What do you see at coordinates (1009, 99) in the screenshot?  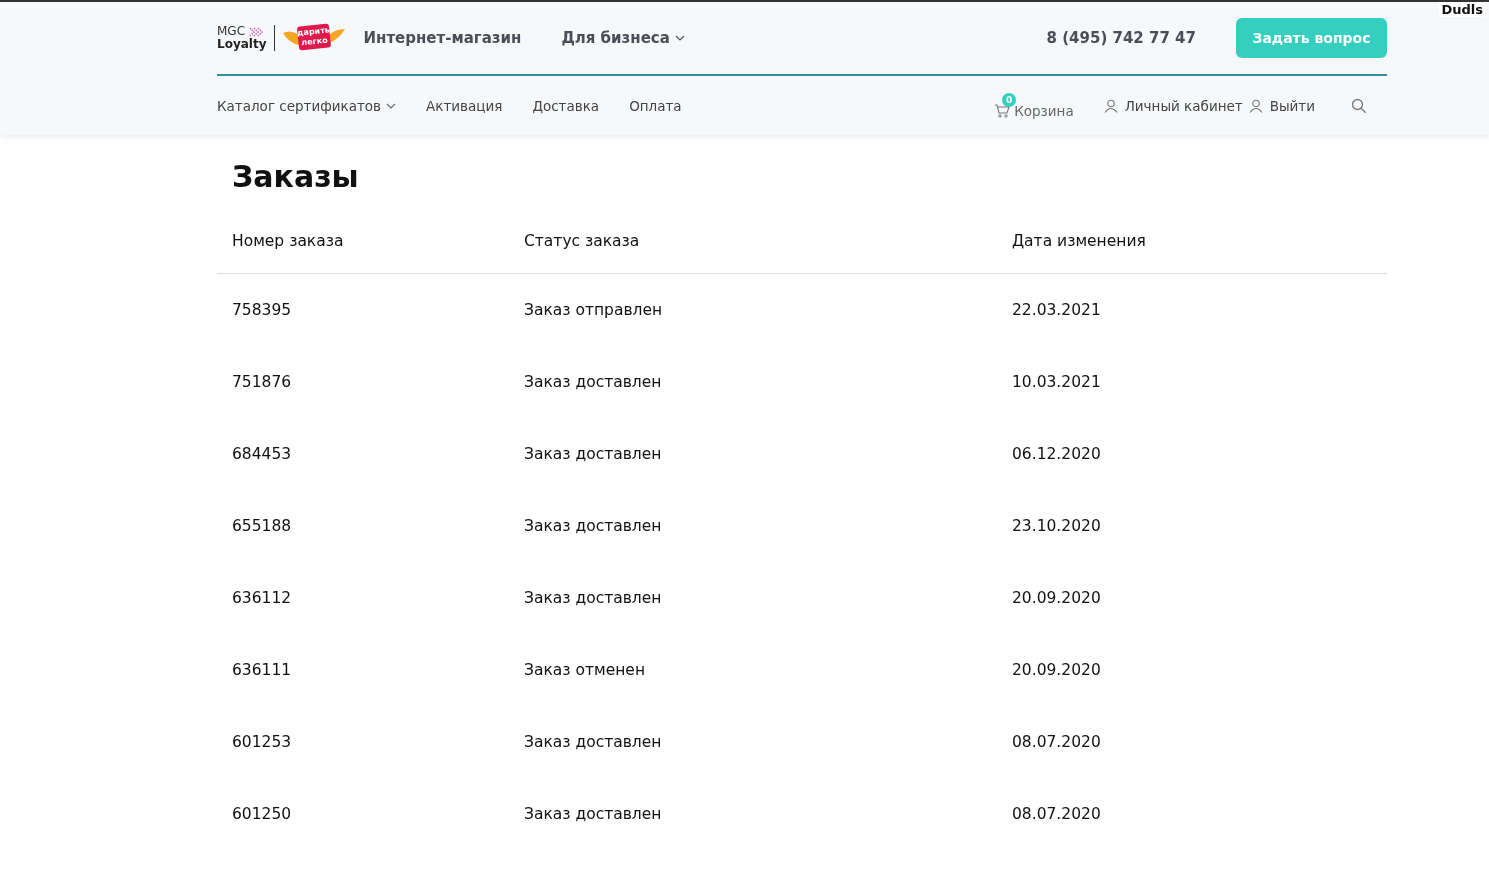 I see `cart-count-badge: 0` at bounding box center [1009, 99].